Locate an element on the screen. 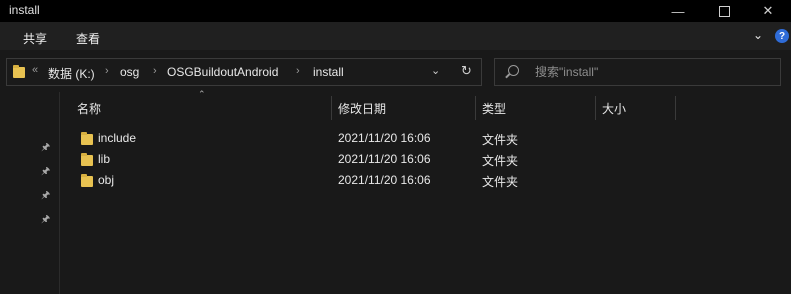 The height and width of the screenshot is (294, 791). navigation-pane: 🖈 🖈 🖈 🖈 is located at coordinates (29, 193).